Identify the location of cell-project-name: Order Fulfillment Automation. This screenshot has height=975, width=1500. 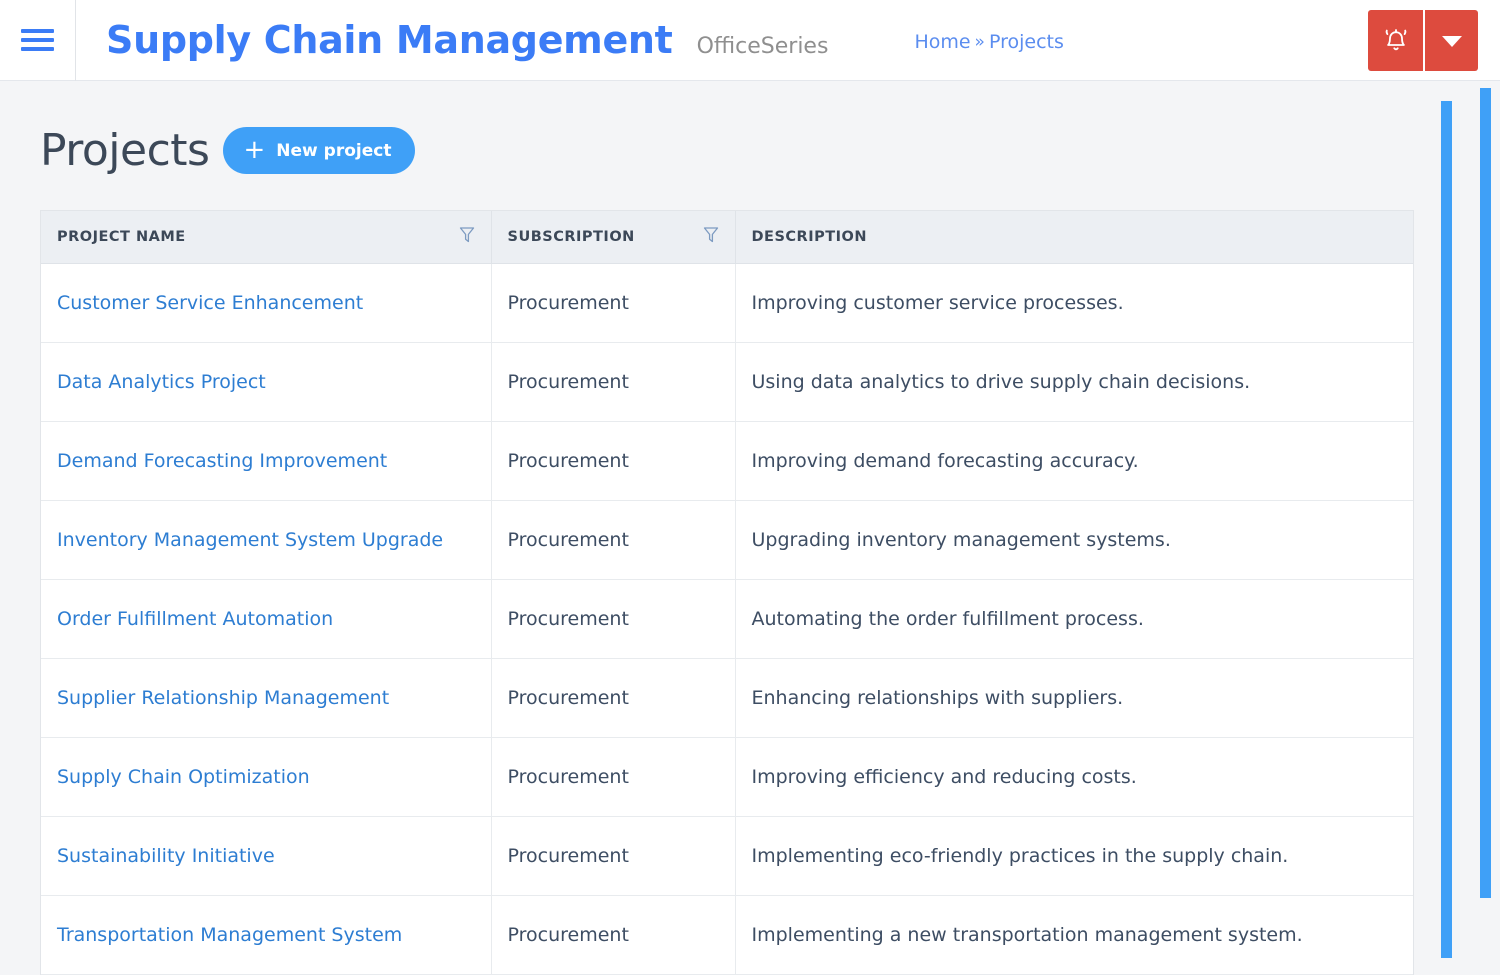
(266, 619).